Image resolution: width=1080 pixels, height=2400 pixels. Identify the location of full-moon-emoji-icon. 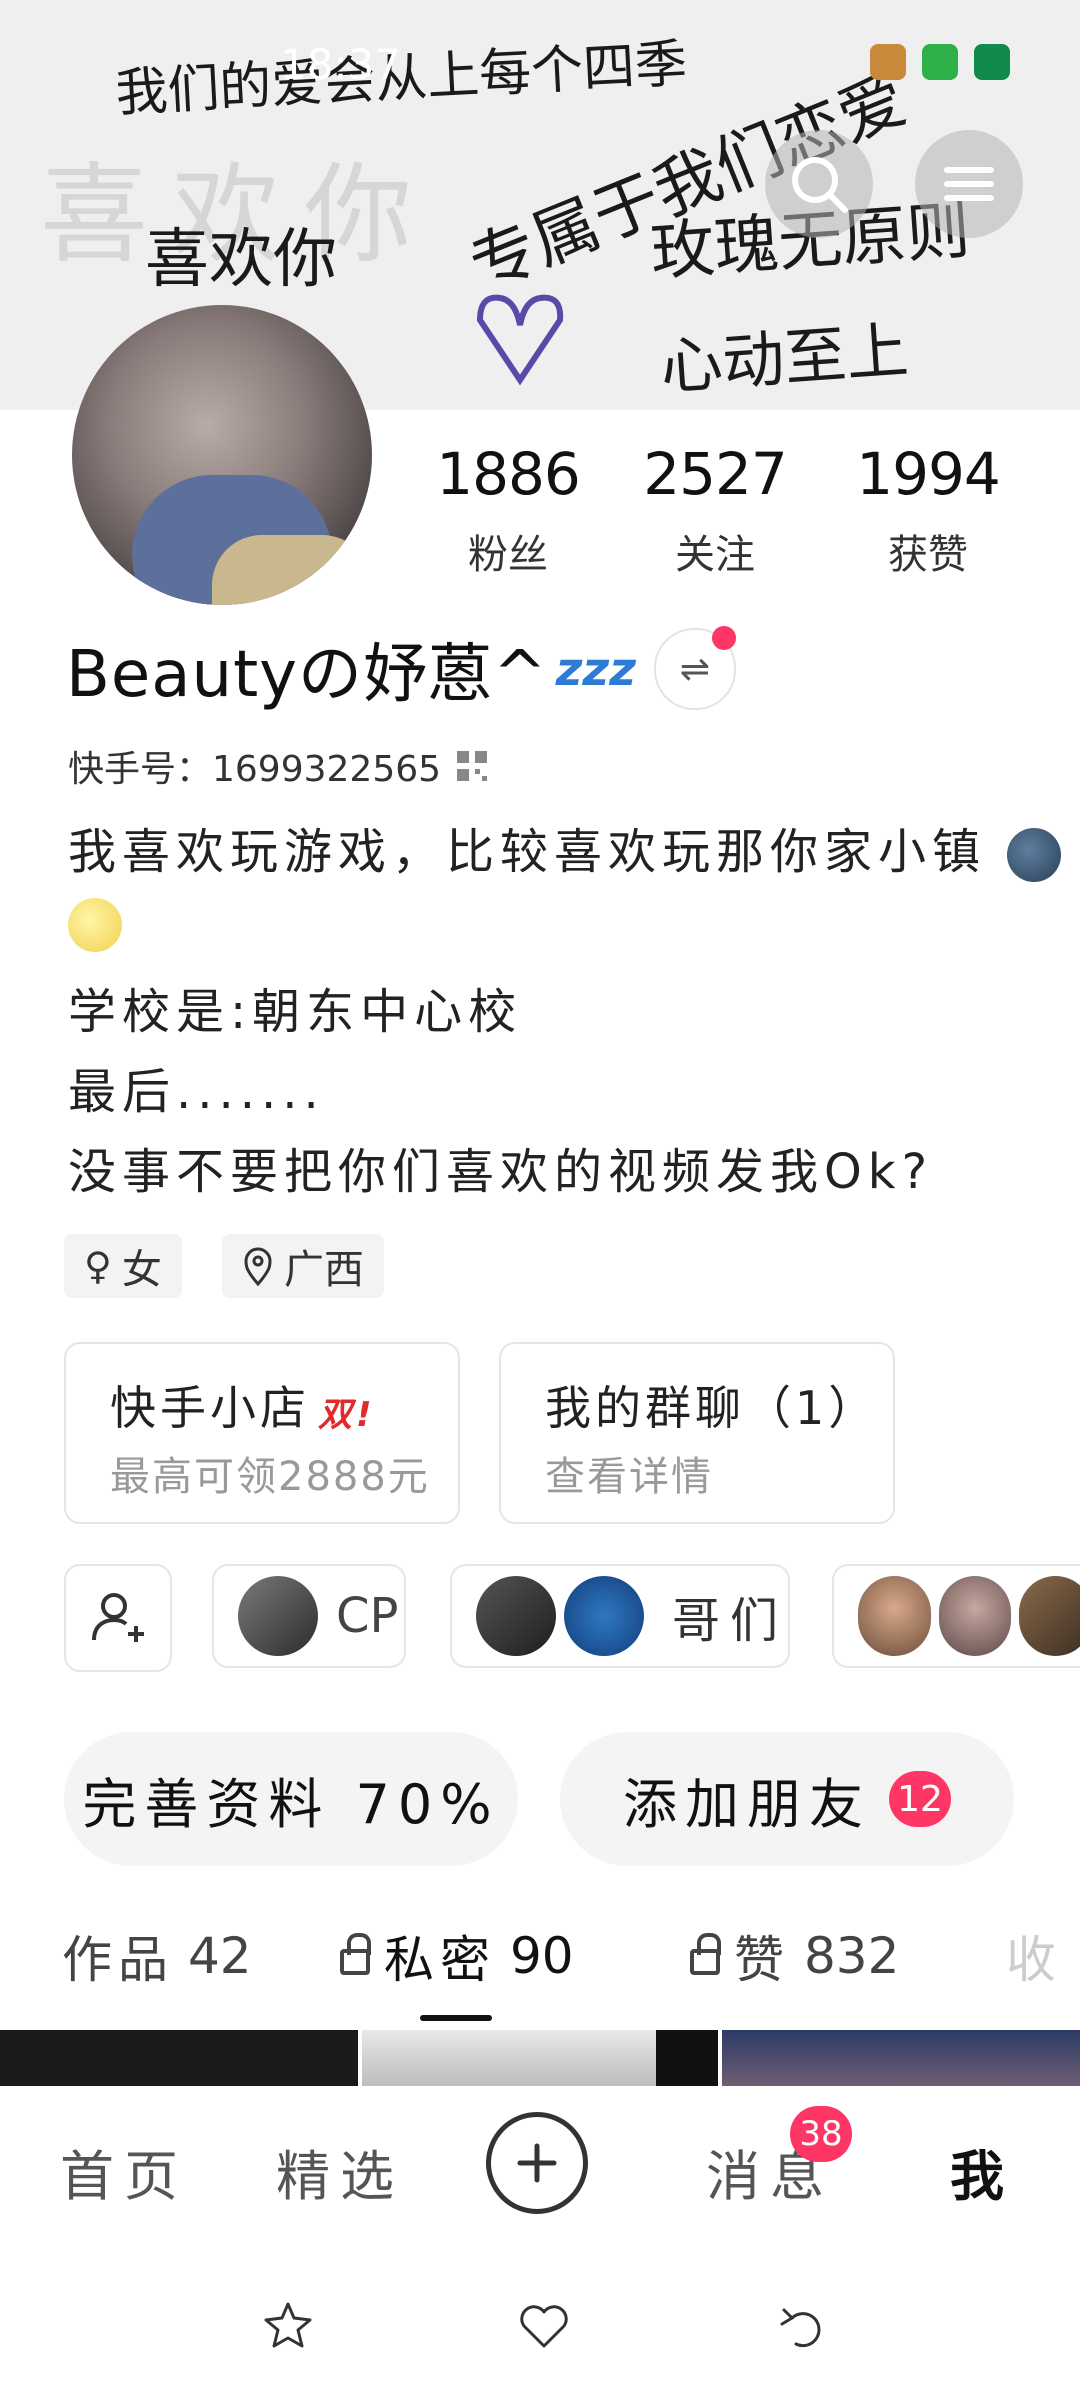
(95, 925).